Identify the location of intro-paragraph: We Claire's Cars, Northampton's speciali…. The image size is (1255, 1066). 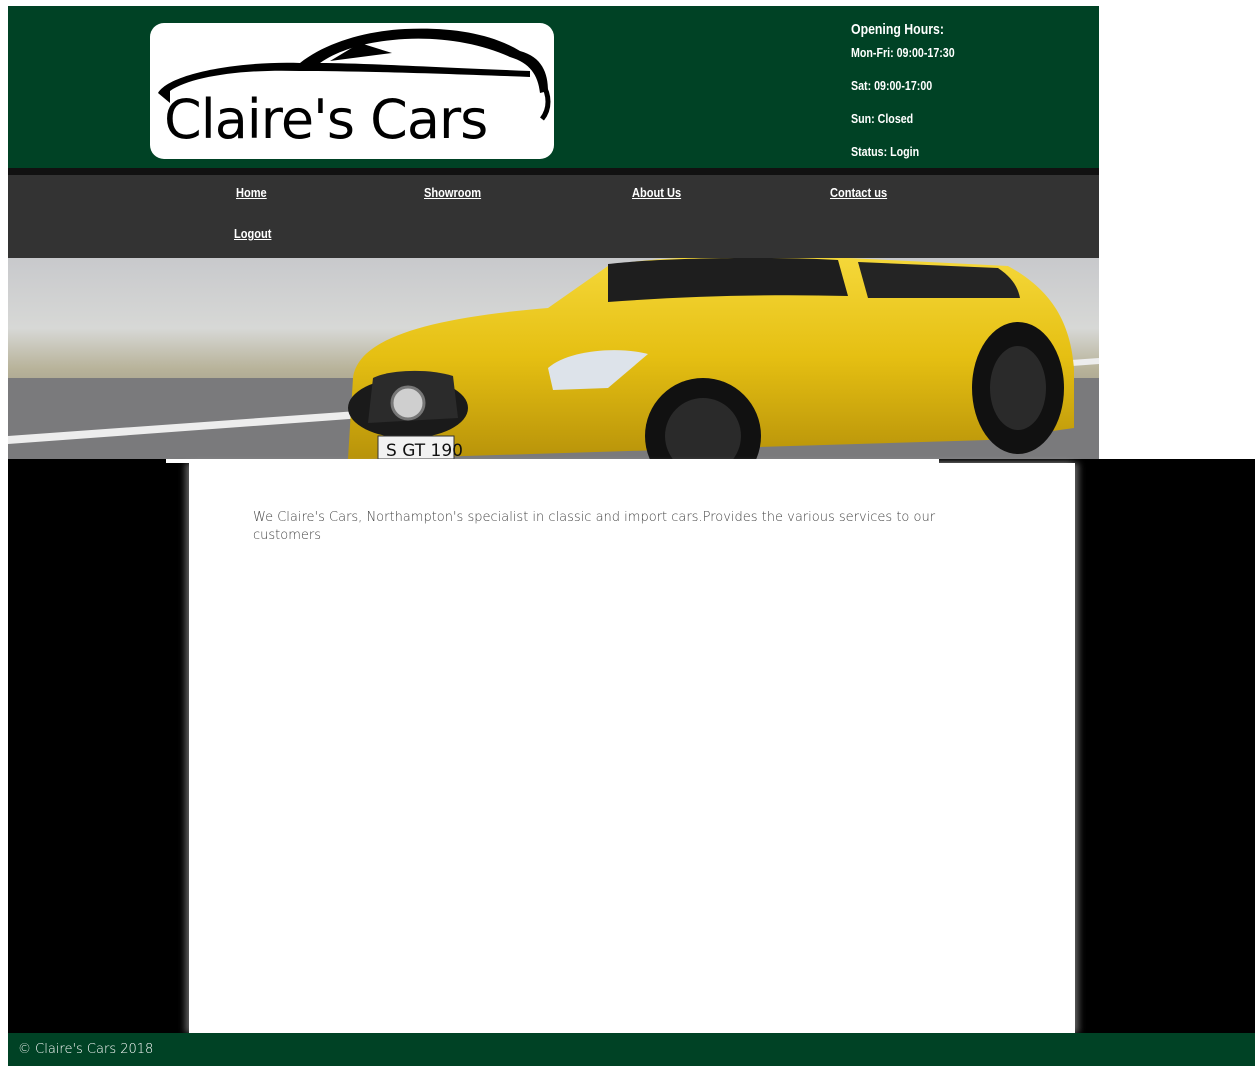
(594, 526).